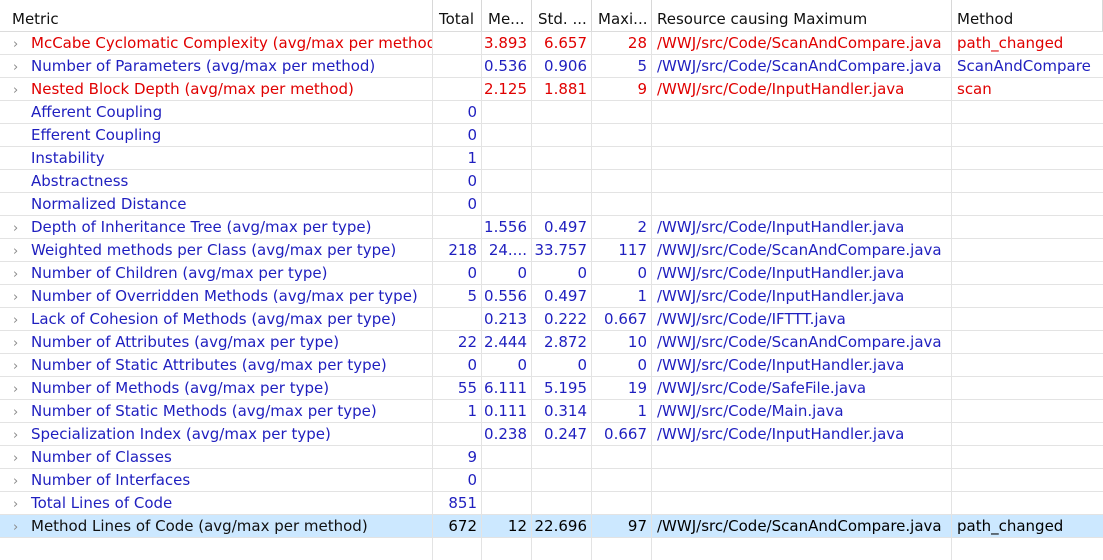  I want to click on metric-label: Afferent Coupling, so click(97, 112).